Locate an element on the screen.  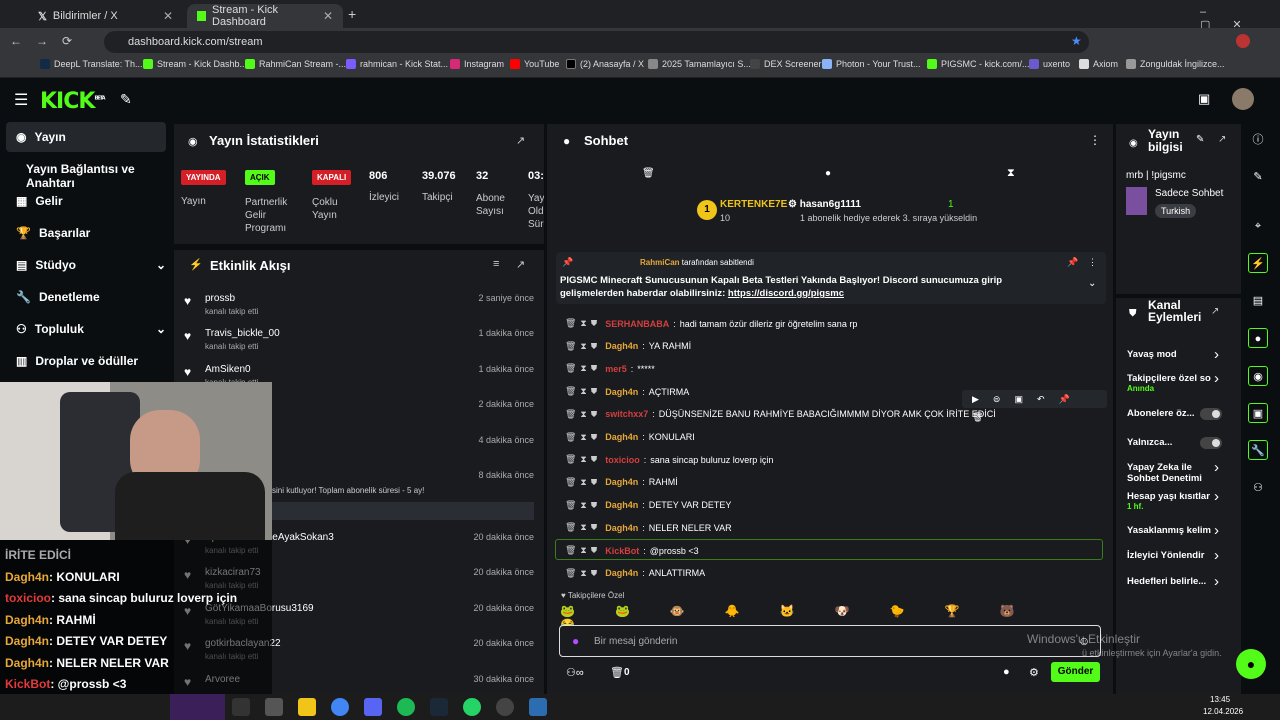
sidebar-item-denetleme: 🔧 Denetleme is located at coordinates (58, 297).